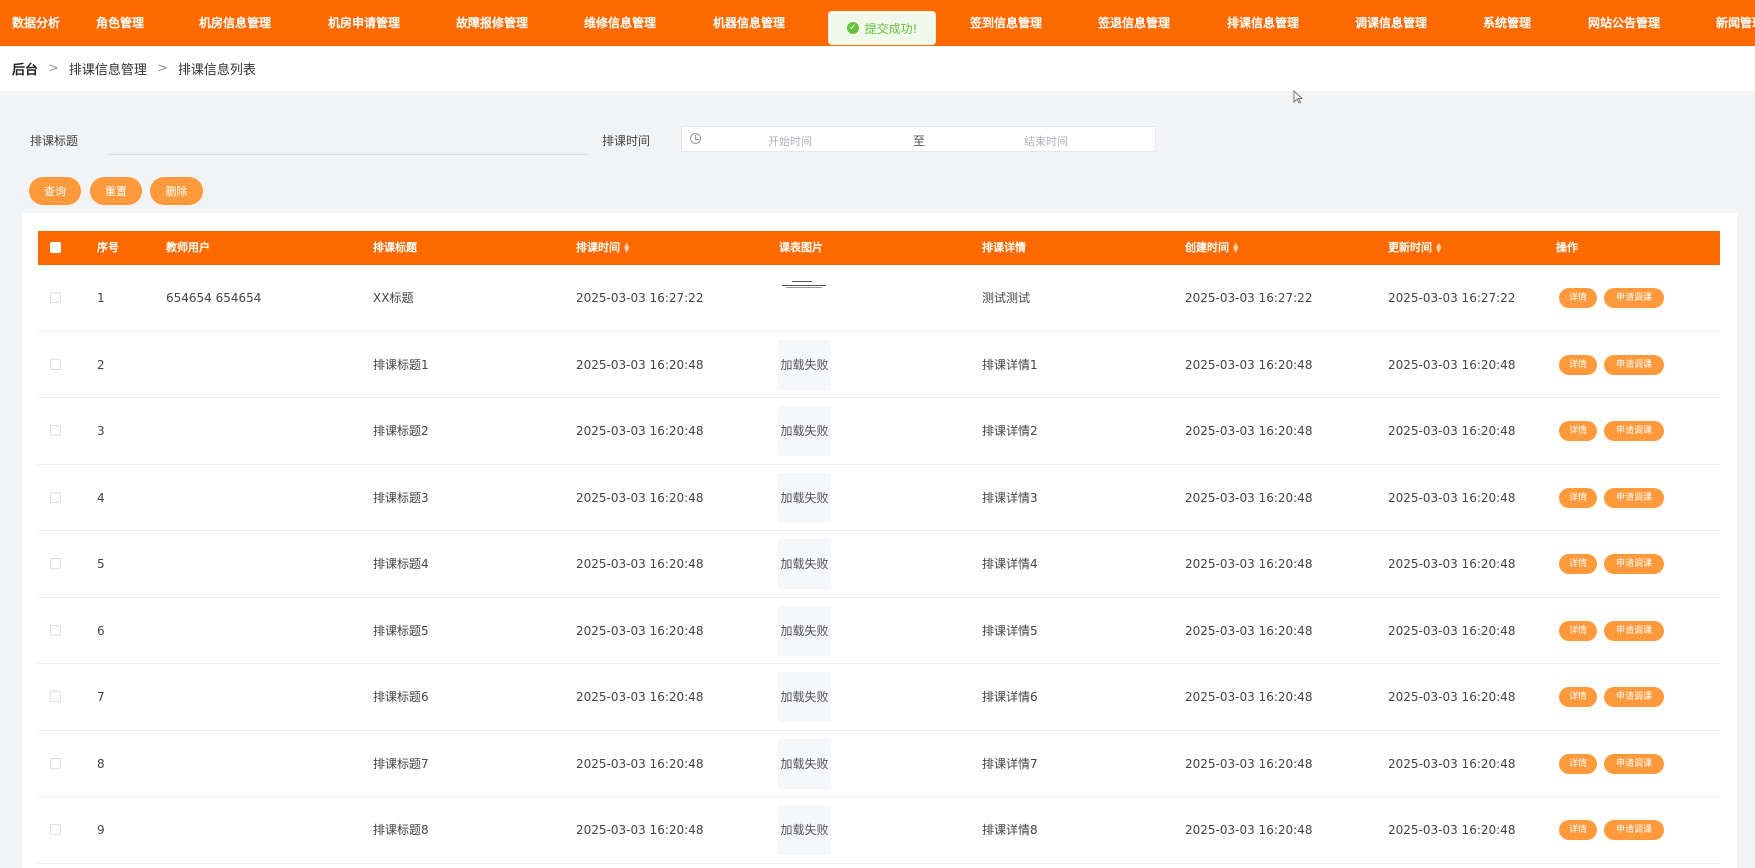 The height and width of the screenshot is (868, 1755). I want to click on cell-index: 3, so click(101, 431).